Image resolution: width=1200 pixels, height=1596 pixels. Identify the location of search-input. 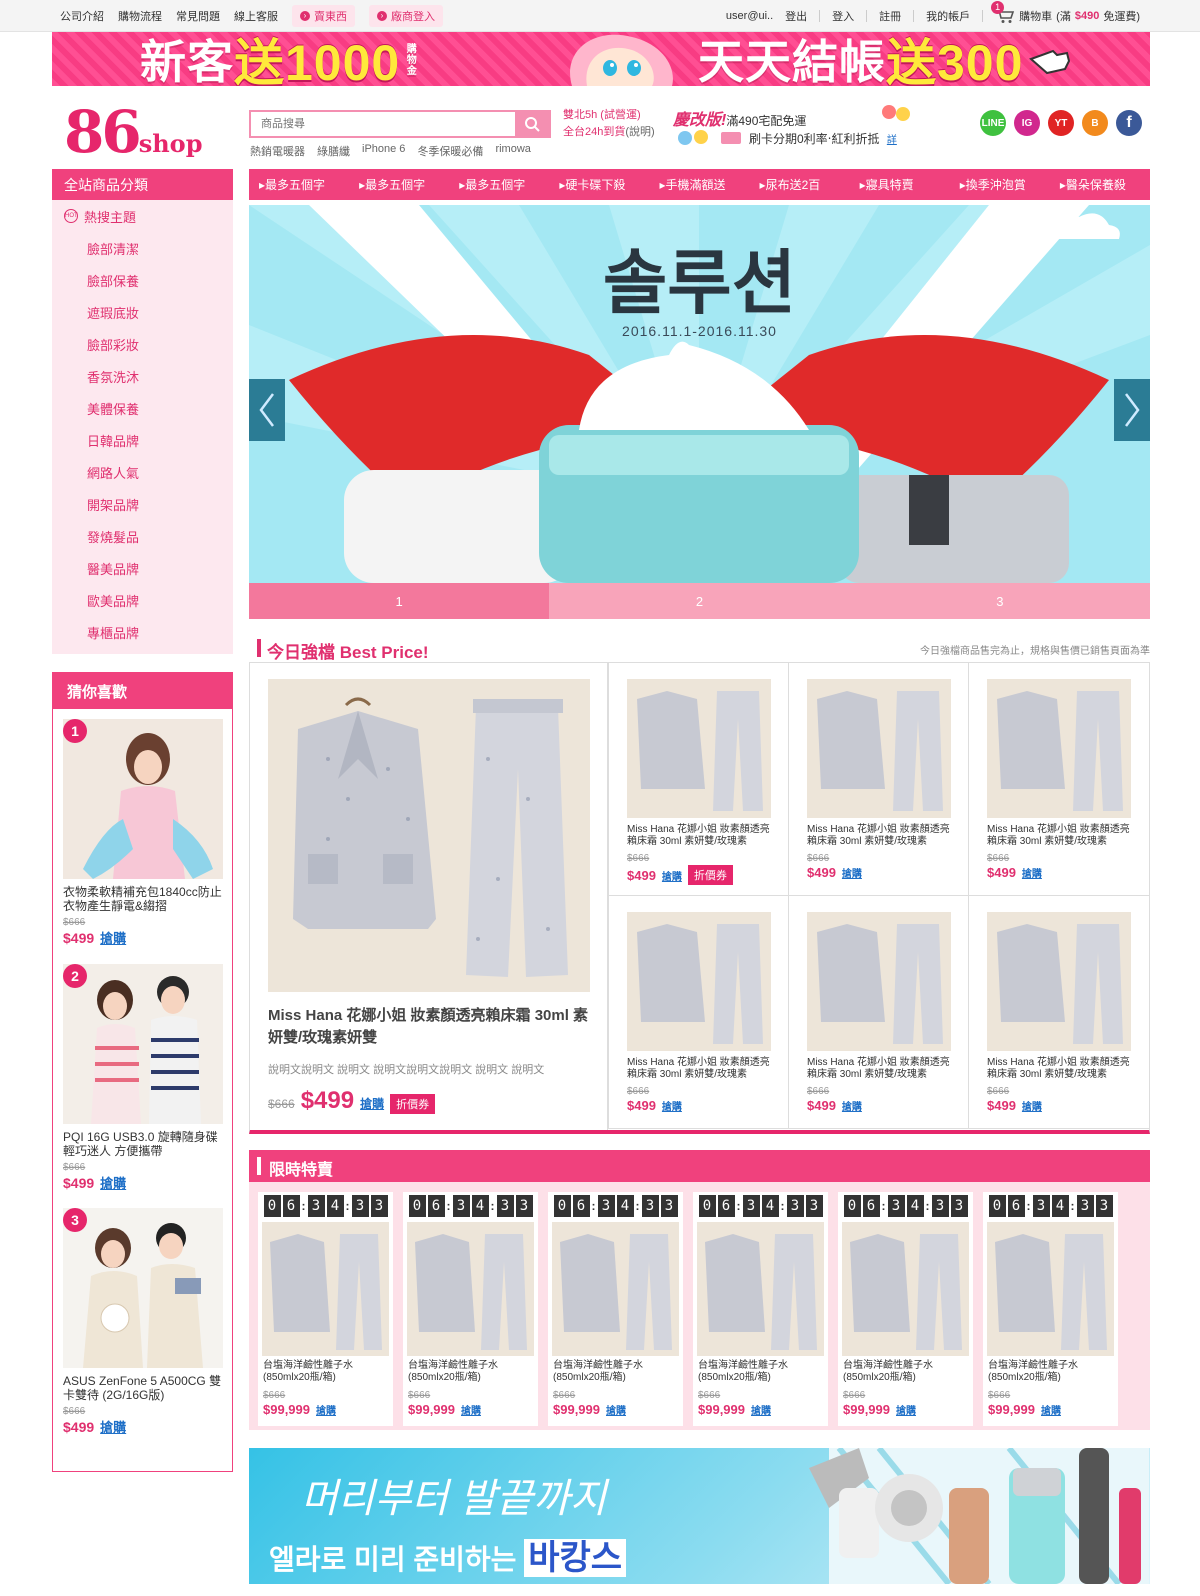
(383, 124).